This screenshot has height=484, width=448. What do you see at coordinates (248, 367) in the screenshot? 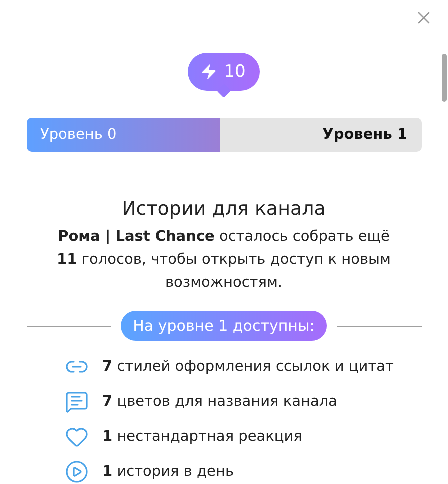
I see `feature-text: 7 стилей оформления ссылок и цитат` at bounding box center [248, 367].